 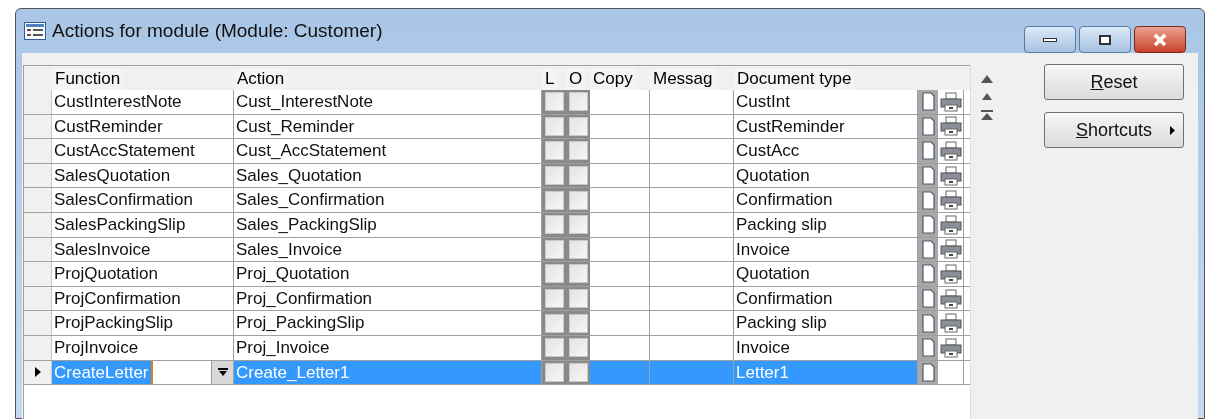 What do you see at coordinates (304, 102) in the screenshot?
I see `table-cell-text: Cust_InterestNote` at bounding box center [304, 102].